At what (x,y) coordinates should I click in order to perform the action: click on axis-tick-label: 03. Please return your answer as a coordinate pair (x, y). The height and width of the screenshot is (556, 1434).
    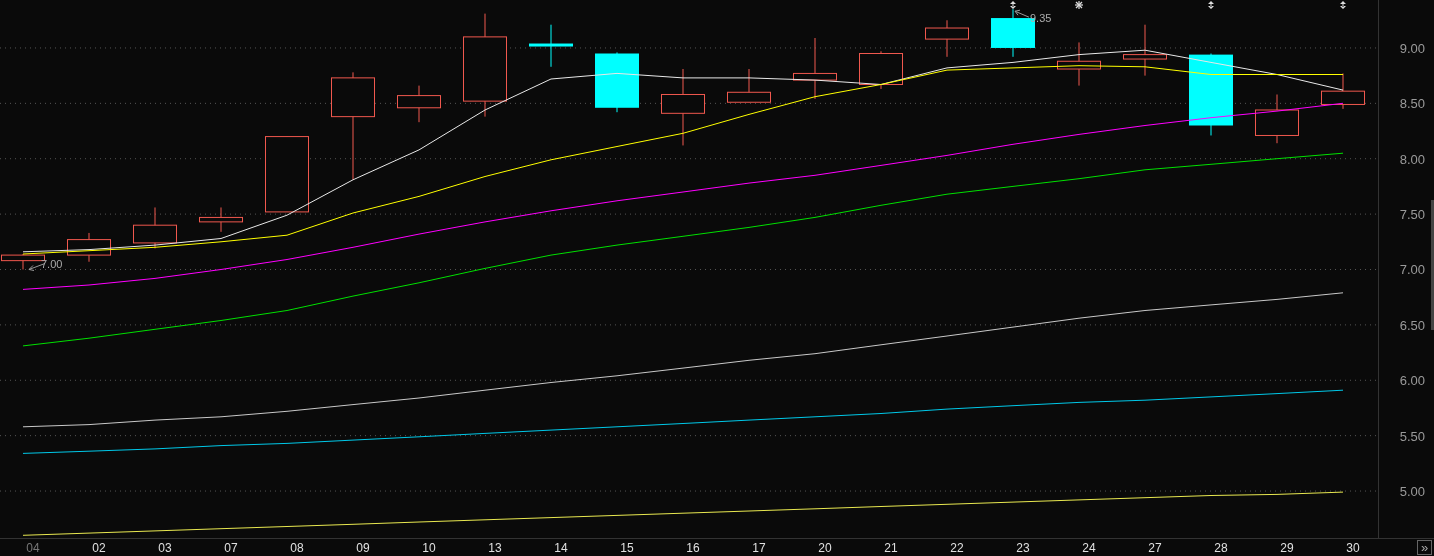
    Looking at the image, I should click on (165, 548).